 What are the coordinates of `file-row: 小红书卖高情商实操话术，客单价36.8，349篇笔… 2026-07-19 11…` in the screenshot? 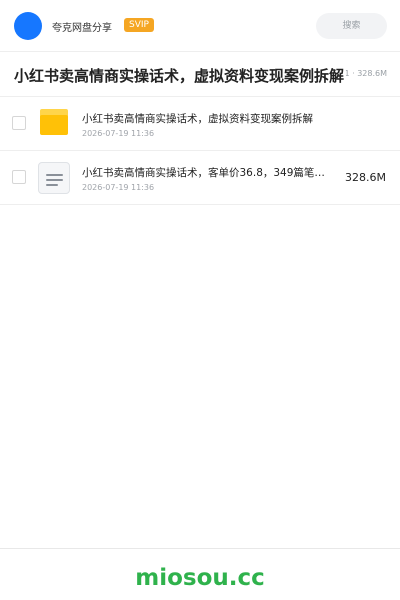 It's located at (200, 178).